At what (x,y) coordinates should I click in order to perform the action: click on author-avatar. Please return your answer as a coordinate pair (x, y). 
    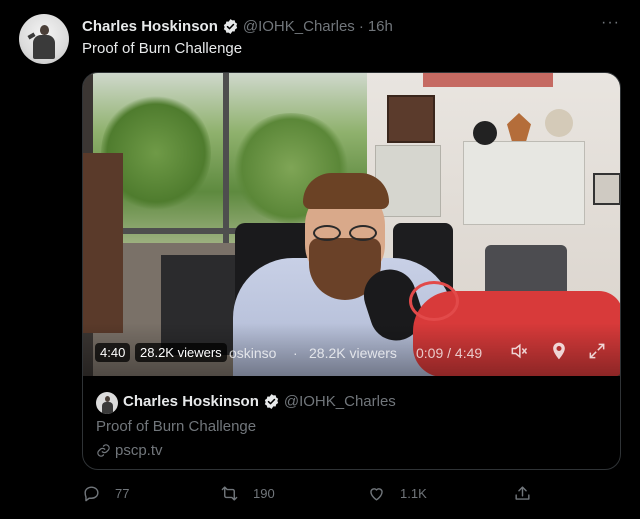
    Looking at the image, I should click on (44, 39).